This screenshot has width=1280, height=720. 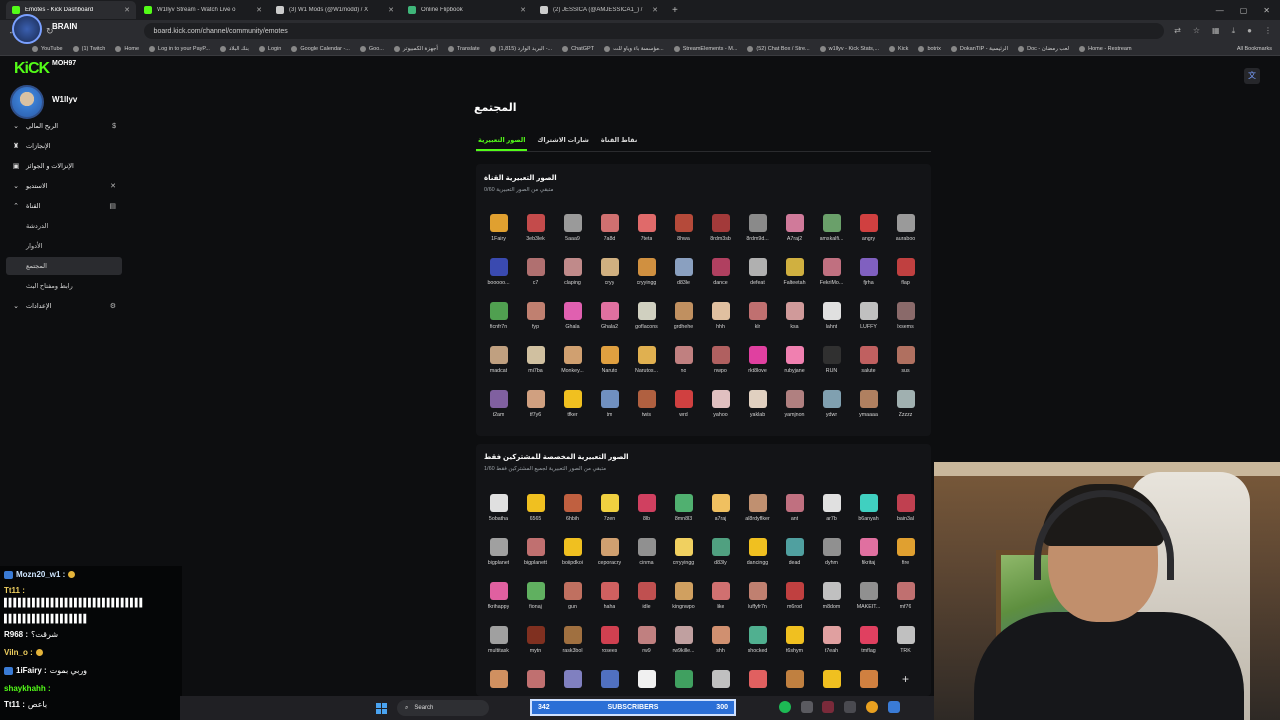 What do you see at coordinates (1196, 31) in the screenshot?
I see `star-icon: ☆` at bounding box center [1196, 31].